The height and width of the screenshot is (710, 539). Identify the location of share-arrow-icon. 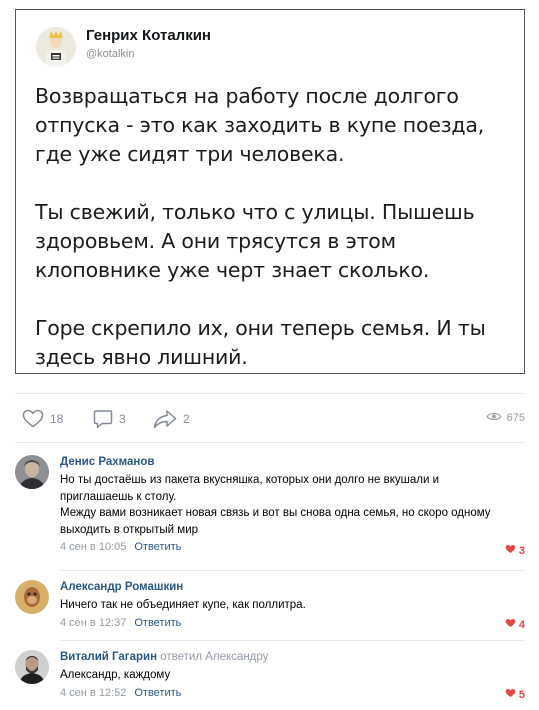
(165, 419).